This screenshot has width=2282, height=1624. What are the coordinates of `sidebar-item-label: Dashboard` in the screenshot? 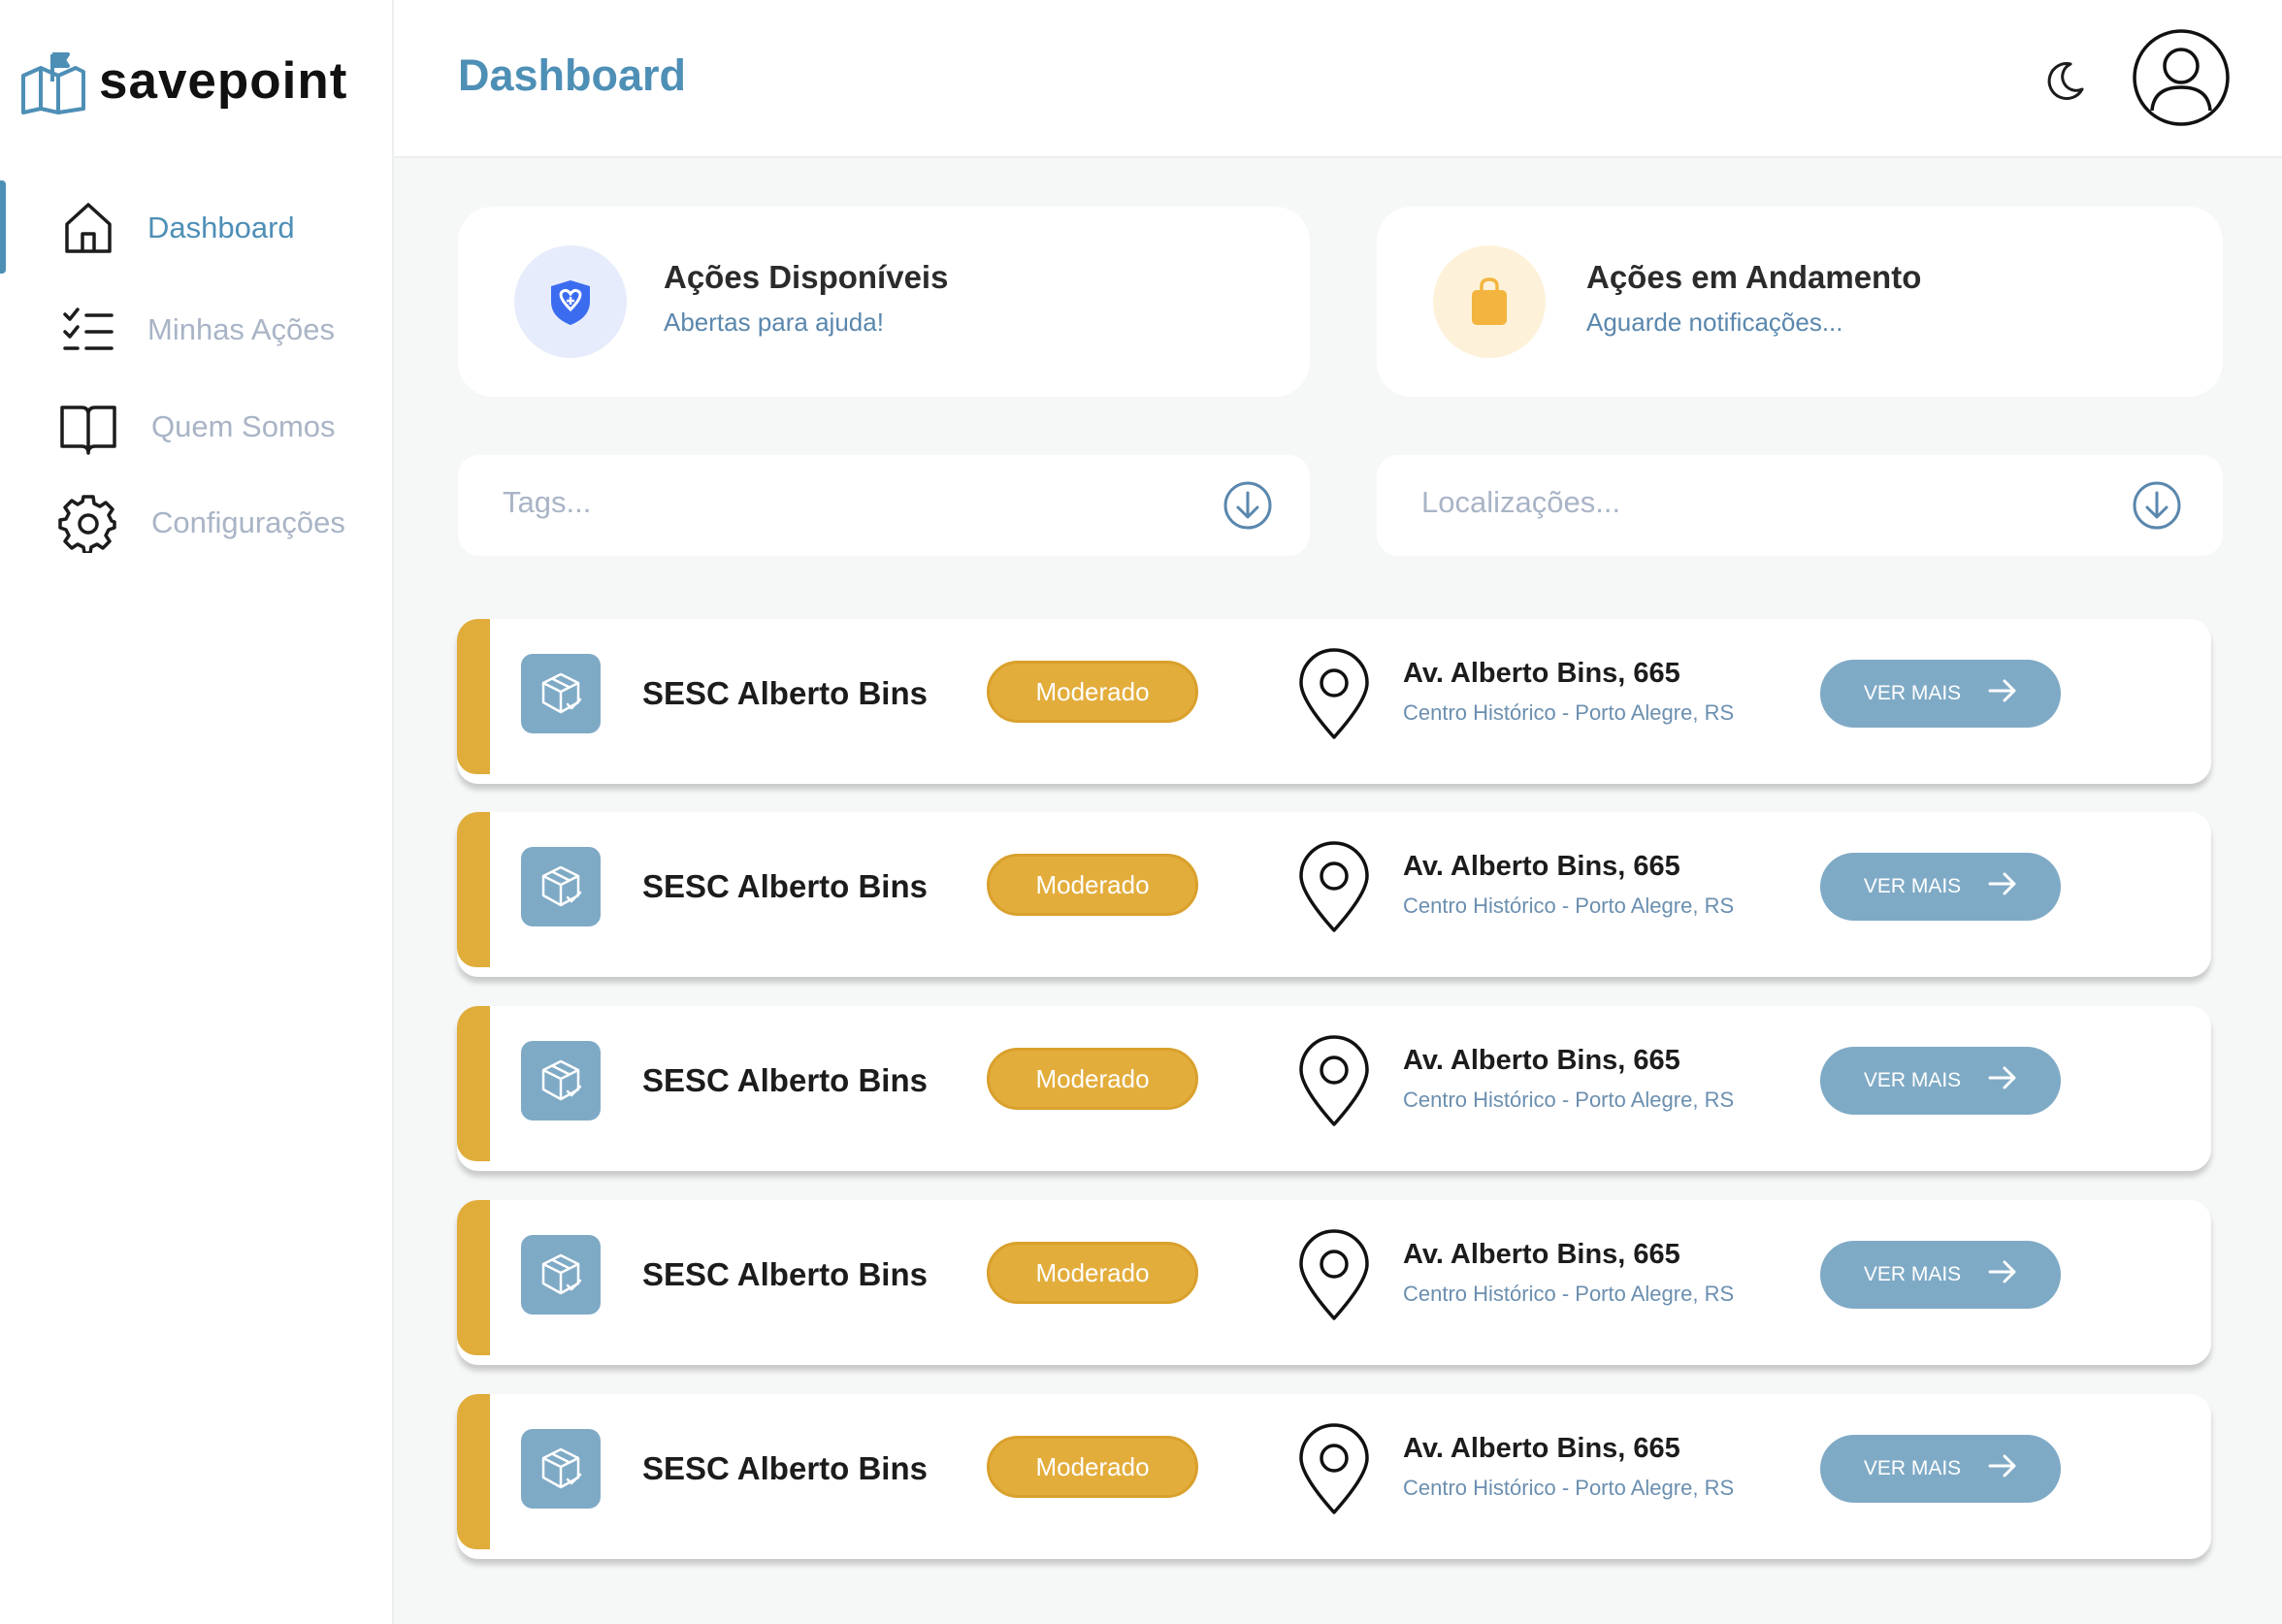 It's located at (221, 227).